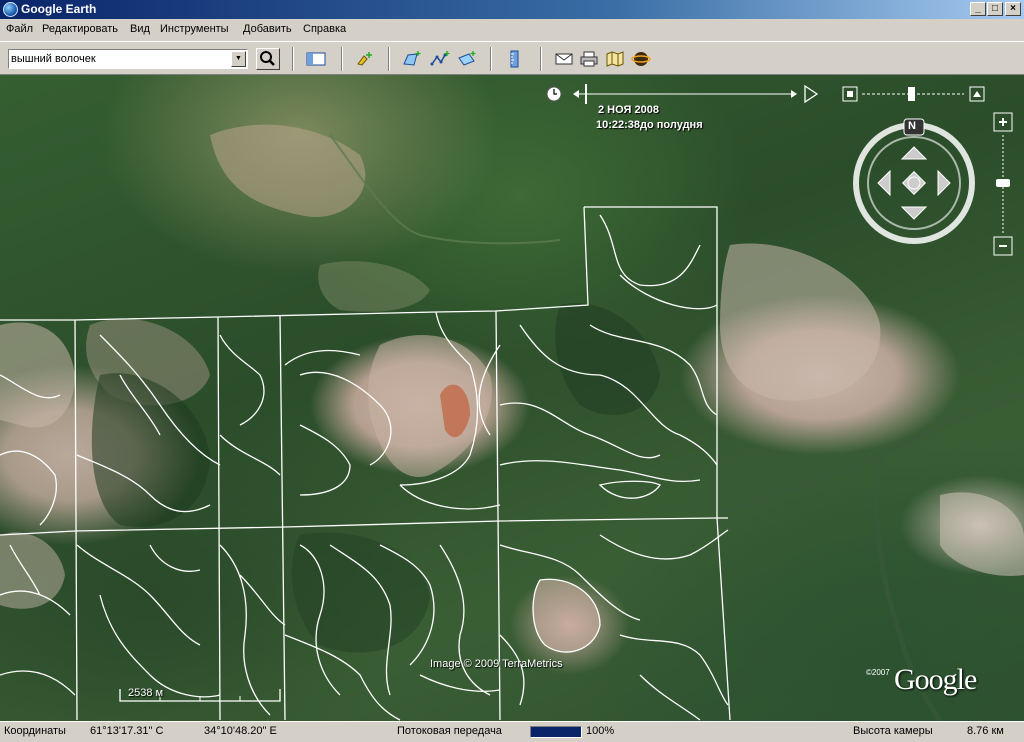  Describe the element at coordinates (978, 9) in the screenshot. I see `minimize-button: _` at that location.